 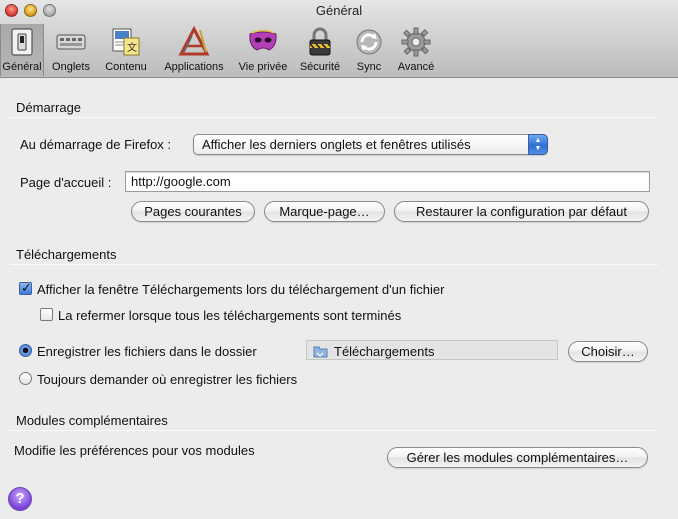 What do you see at coordinates (147, 351) in the screenshot?
I see `save-to-folder-label: Enregistrer les fichiers dans le dossier` at bounding box center [147, 351].